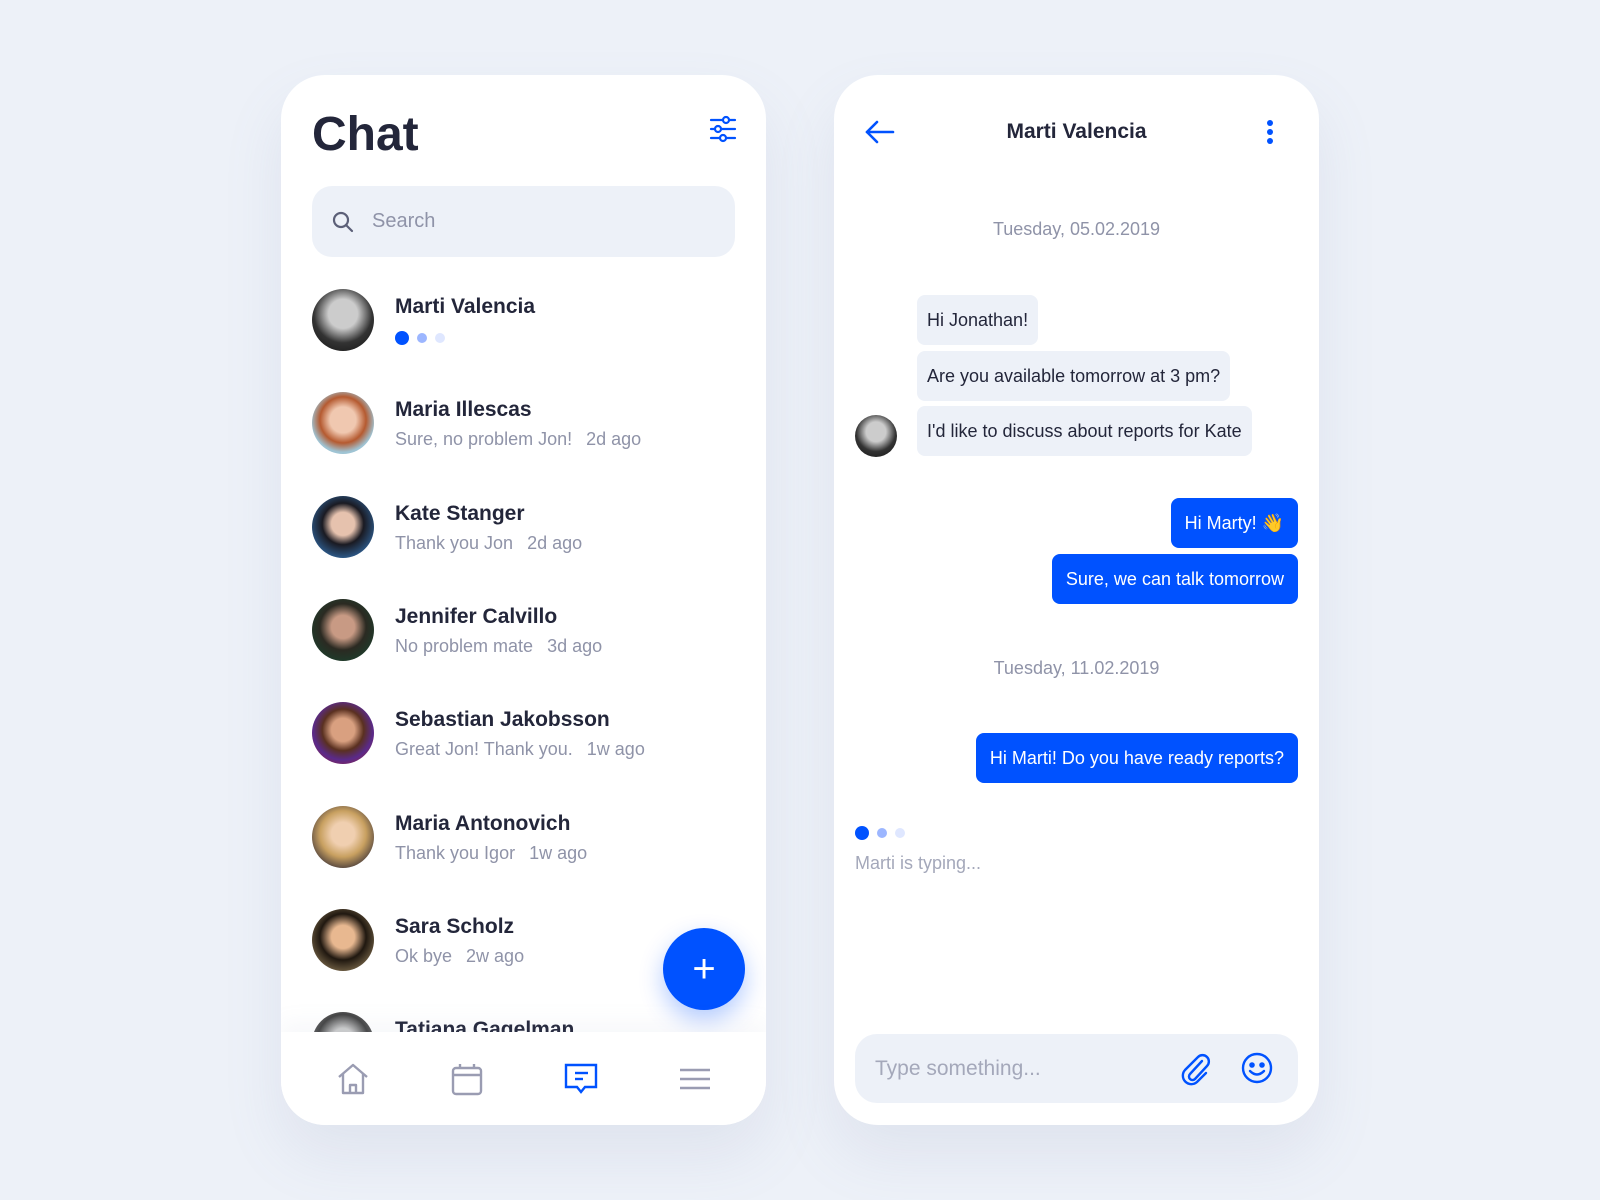 This screenshot has width=1600, height=1200. What do you see at coordinates (365, 134) in the screenshot?
I see `page-title: Chat` at bounding box center [365, 134].